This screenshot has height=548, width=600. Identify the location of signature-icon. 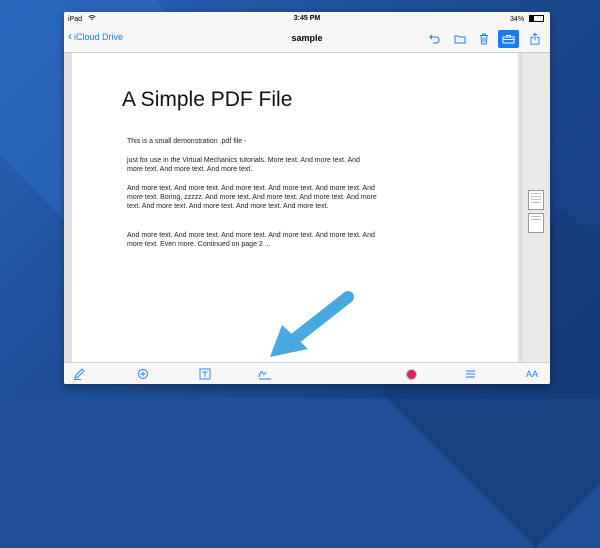
(265, 374).